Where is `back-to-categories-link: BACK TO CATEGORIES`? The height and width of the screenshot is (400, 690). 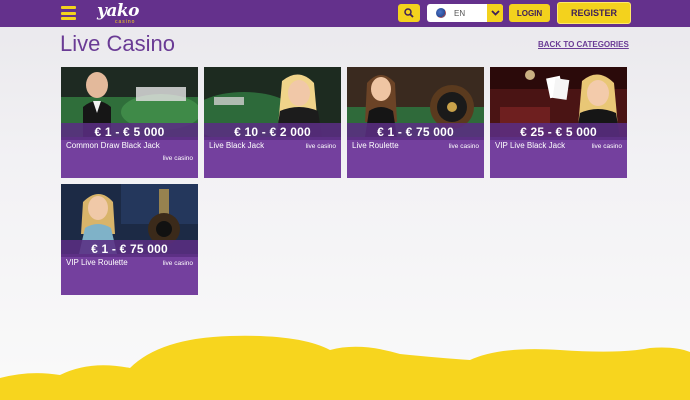
back-to-categories-link: BACK TO CATEGORIES is located at coordinates (583, 44).